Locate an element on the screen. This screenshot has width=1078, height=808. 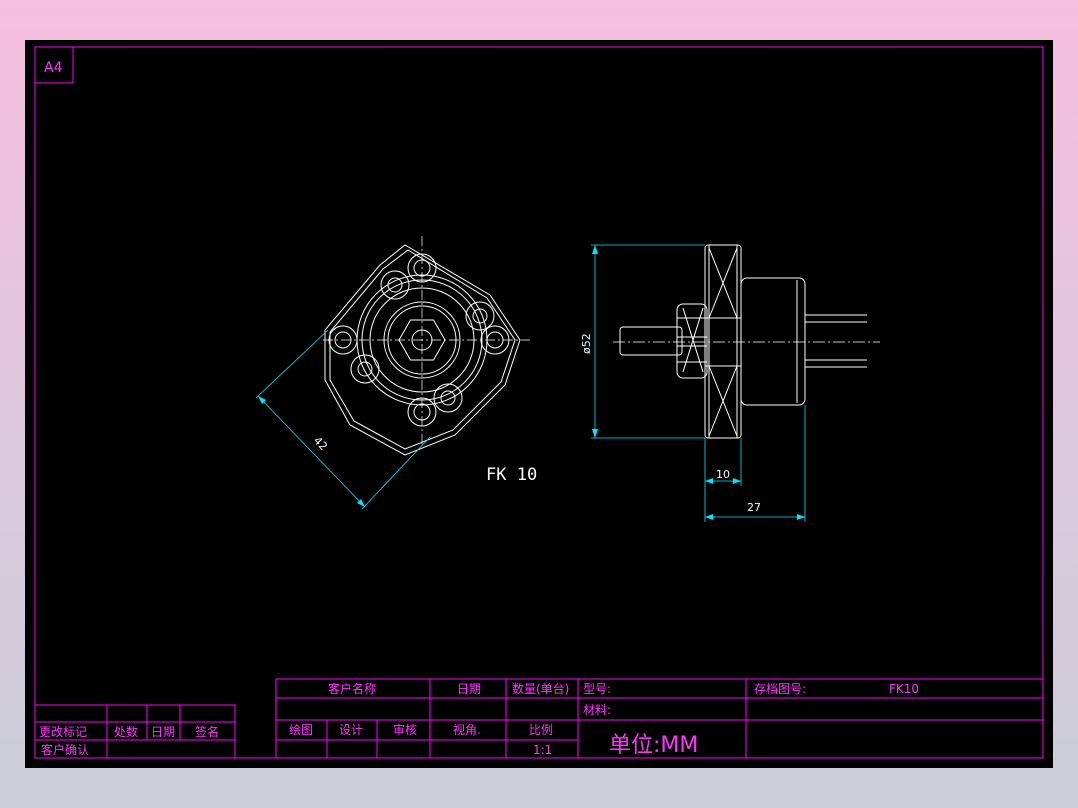
customer-name-label: 客户名称 is located at coordinates (352, 688).